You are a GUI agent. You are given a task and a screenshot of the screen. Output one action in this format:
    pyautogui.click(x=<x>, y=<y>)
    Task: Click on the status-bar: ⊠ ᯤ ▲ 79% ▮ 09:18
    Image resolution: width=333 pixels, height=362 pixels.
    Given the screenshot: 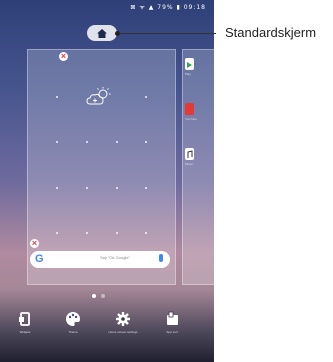 What is the action you would take?
    pyautogui.click(x=107, y=7)
    